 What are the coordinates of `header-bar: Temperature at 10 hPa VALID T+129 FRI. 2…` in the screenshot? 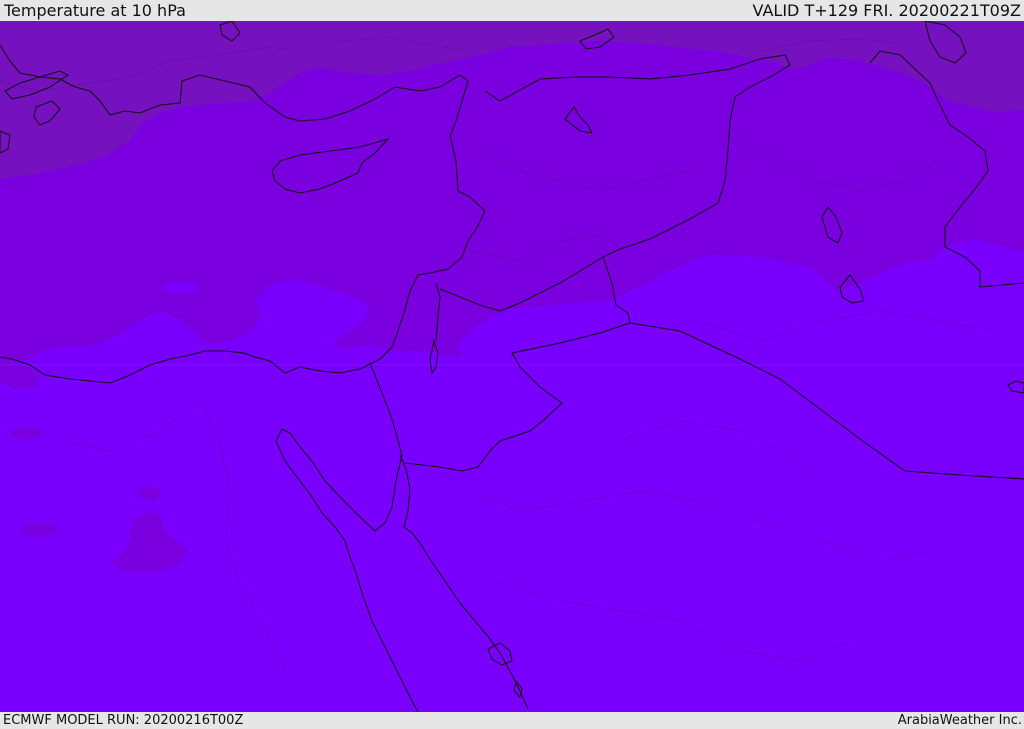 It's located at (512, 10).